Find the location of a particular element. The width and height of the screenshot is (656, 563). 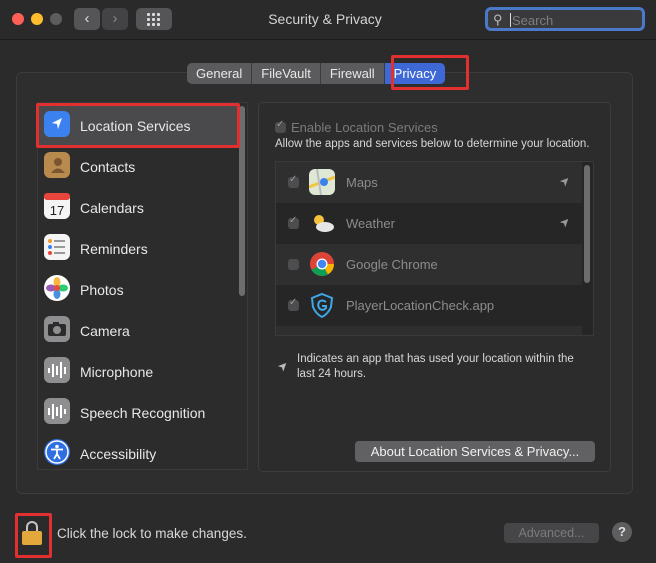

weather-icon is located at coordinates (322, 223).